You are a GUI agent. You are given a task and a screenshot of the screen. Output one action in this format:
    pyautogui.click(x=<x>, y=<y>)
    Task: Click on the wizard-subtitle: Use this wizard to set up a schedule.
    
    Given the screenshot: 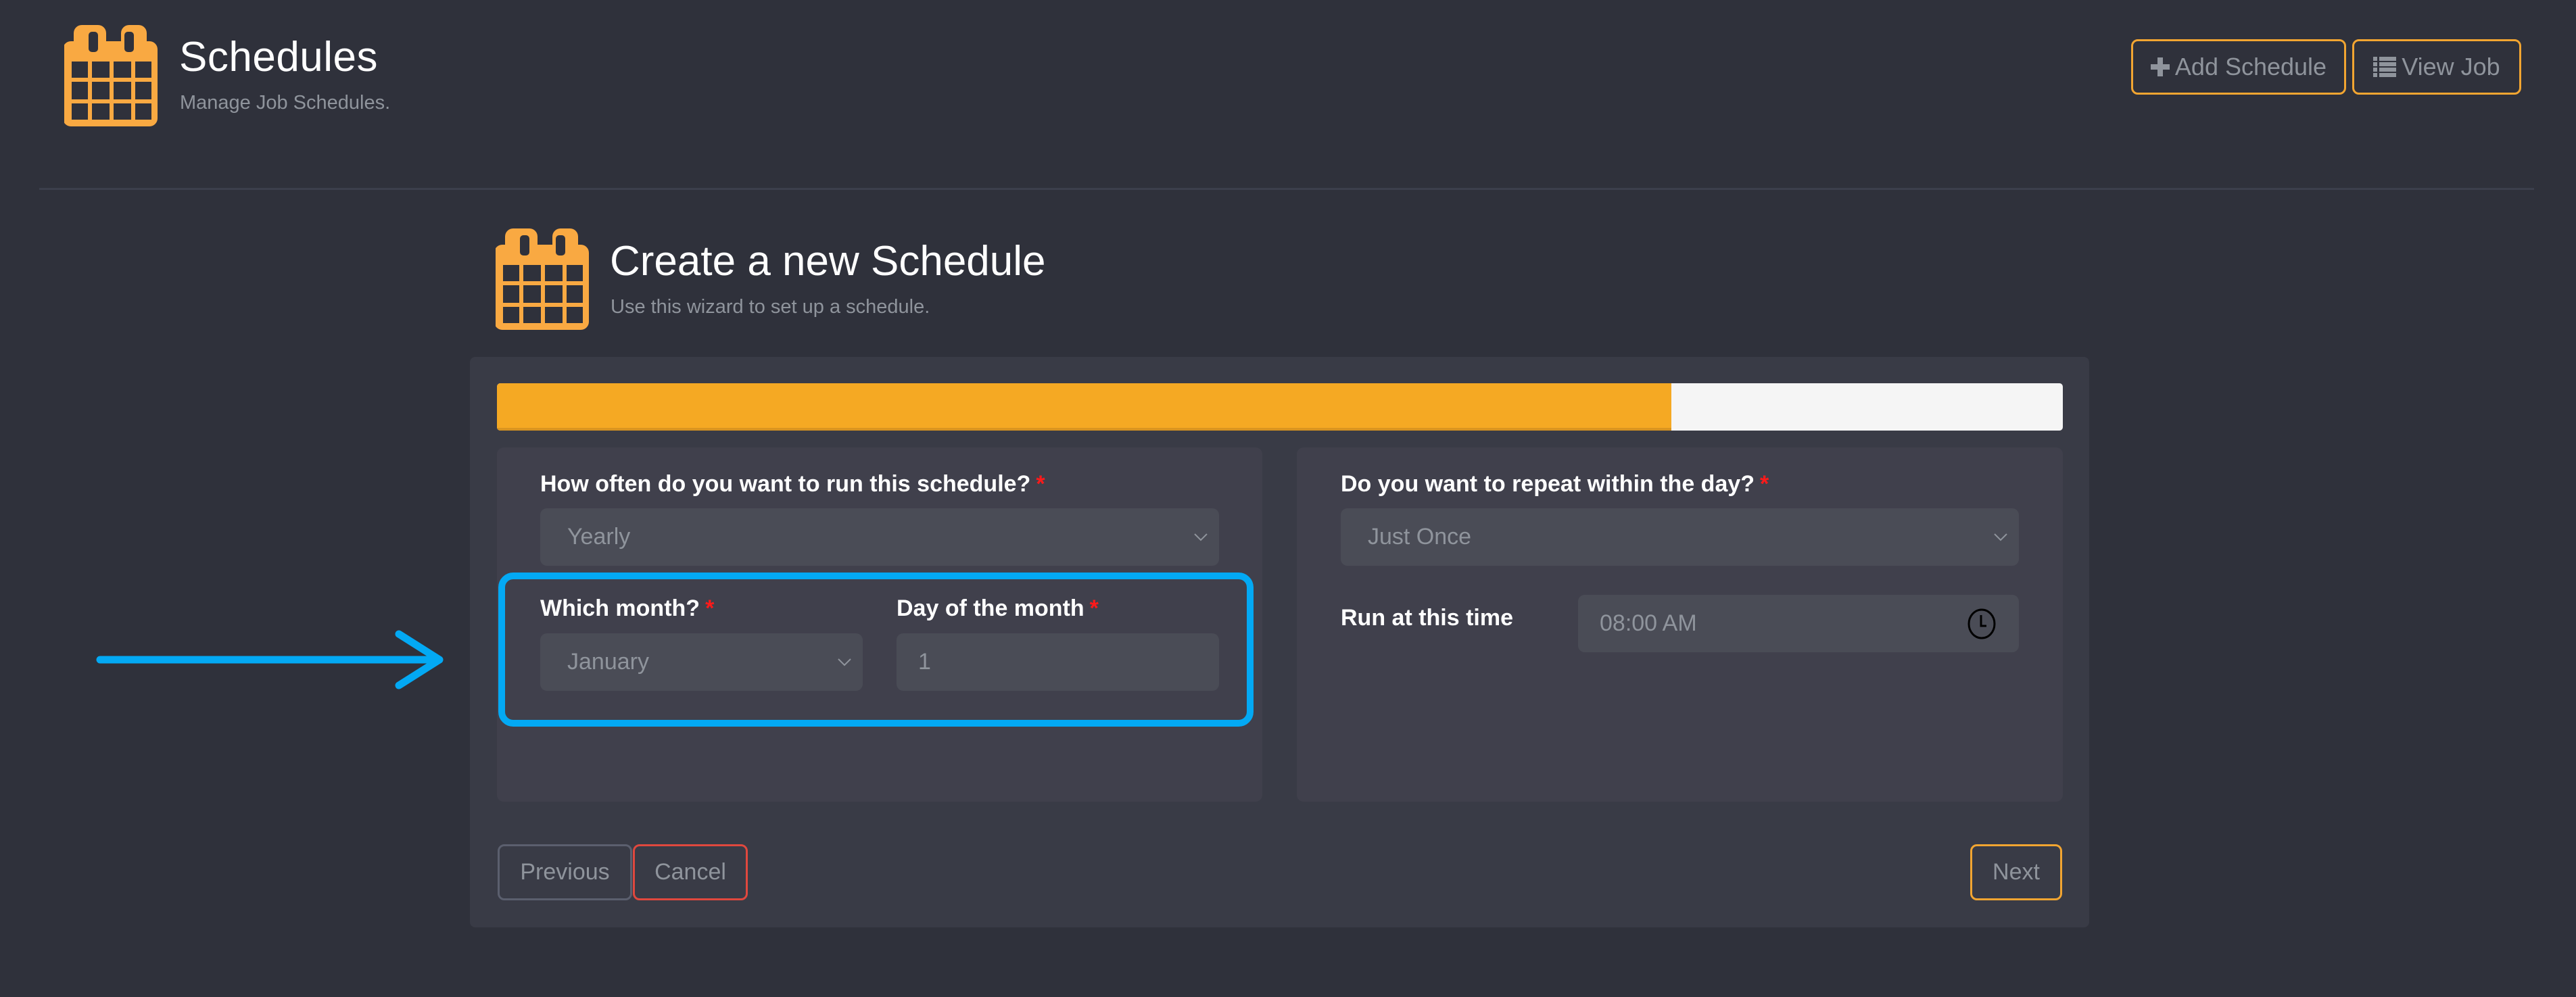 What is the action you would take?
    pyautogui.click(x=770, y=307)
    